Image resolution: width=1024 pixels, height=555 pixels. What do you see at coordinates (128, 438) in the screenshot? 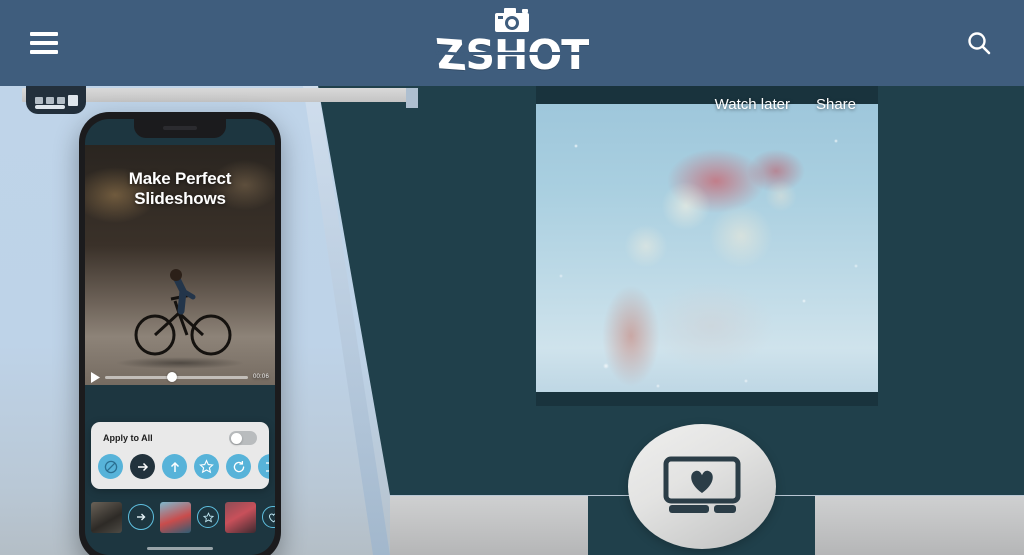
I see `apply-to-all-label: Apply to All` at bounding box center [128, 438].